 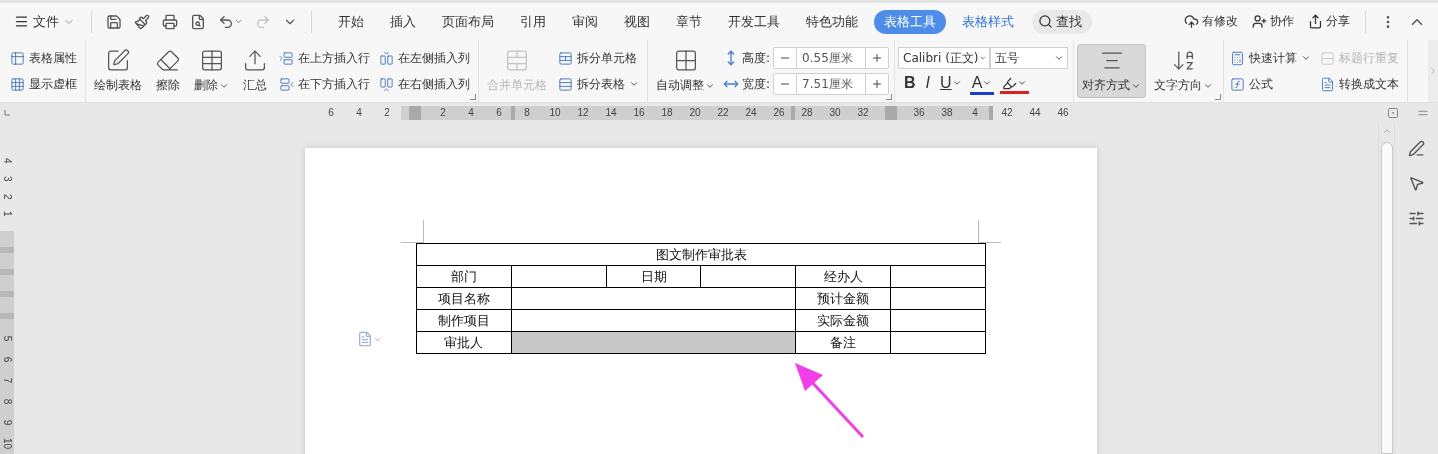 What do you see at coordinates (43, 58) in the screenshot?
I see `ribbon-button: 表格属性` at bounding box center [43, 58].